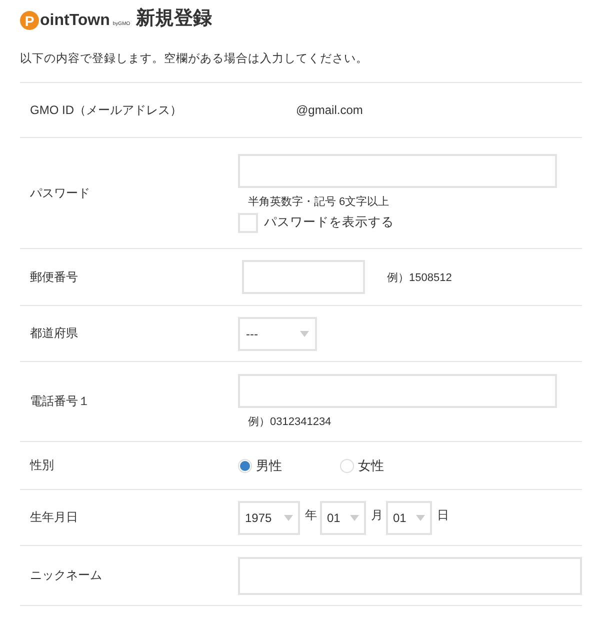 This screenshot has height=619, width=600. What do you see at coordinates (277, 333) in the screenshot?
I see `prefecture-select: ---` at bounding box center [277, 333].